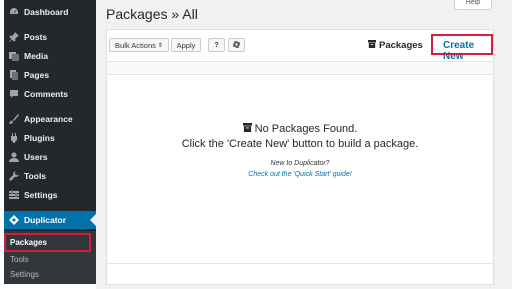 The width and height of the screenshot is (512, 289). Describe the element at coordinates (14, 220) in the screenshot. I see `duplicator-icon` at that location.